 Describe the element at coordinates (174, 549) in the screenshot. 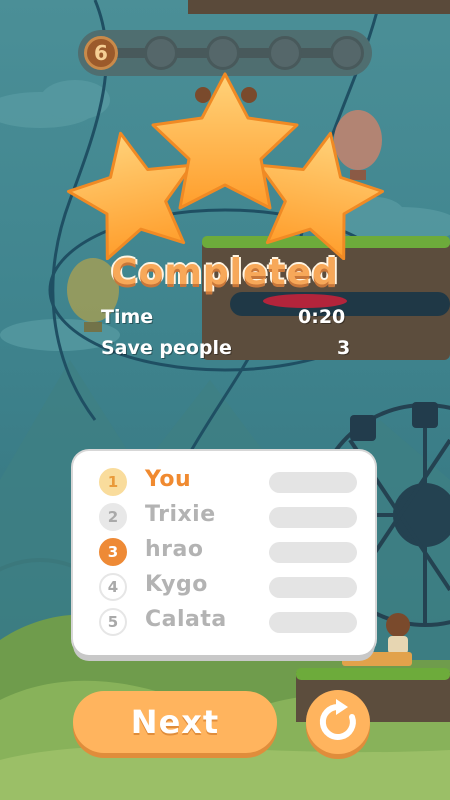

I see `player-name: hrao` at that location.